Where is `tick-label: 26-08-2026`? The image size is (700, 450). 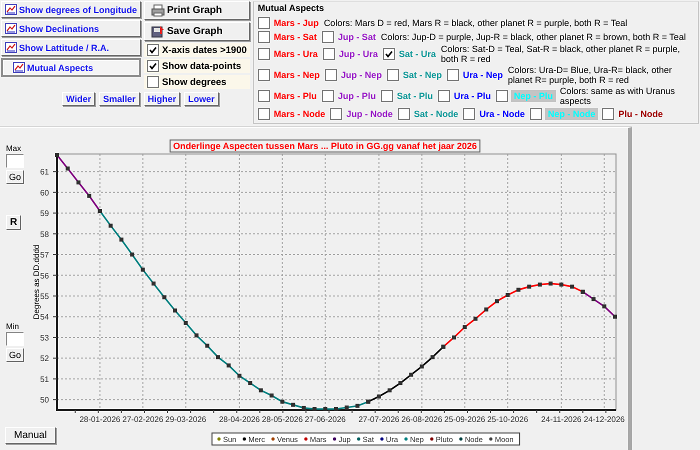 tick-label: 26-08-2026 is located at coordinates (421, 419).